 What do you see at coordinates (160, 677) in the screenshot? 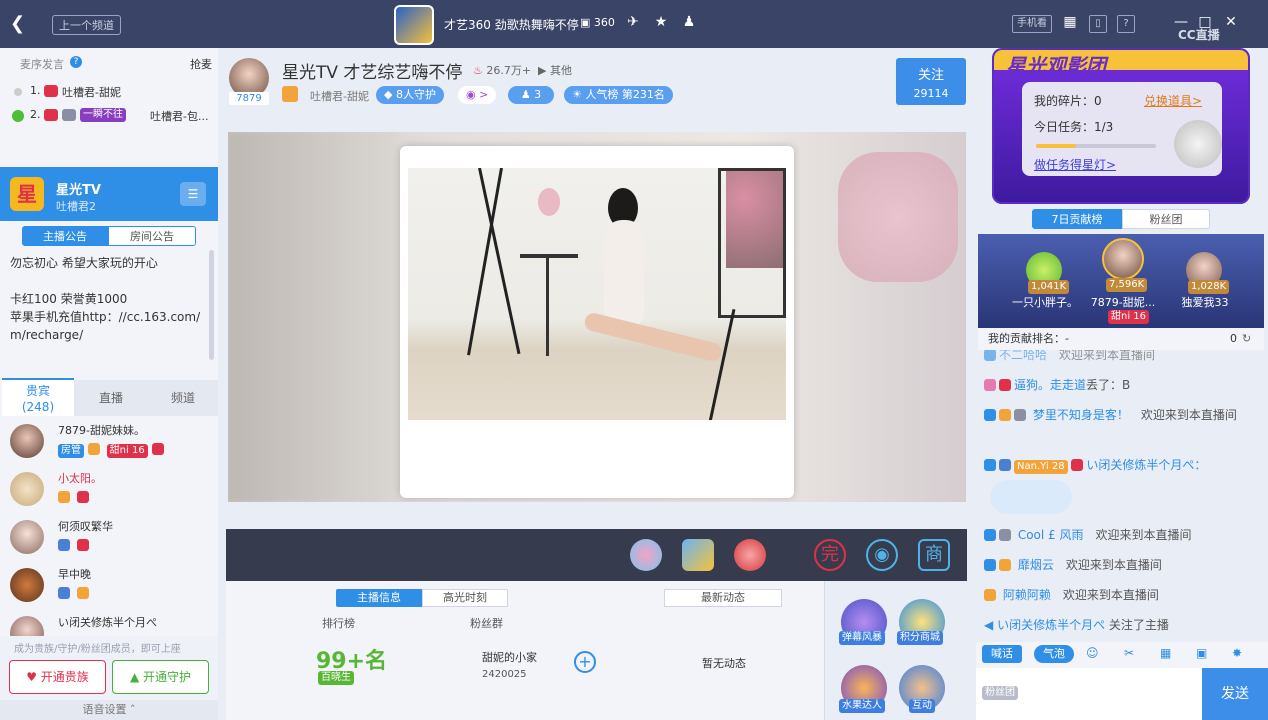
I see `open-guard-button: ▲ 开通守护` at bounding box center [160, 677].